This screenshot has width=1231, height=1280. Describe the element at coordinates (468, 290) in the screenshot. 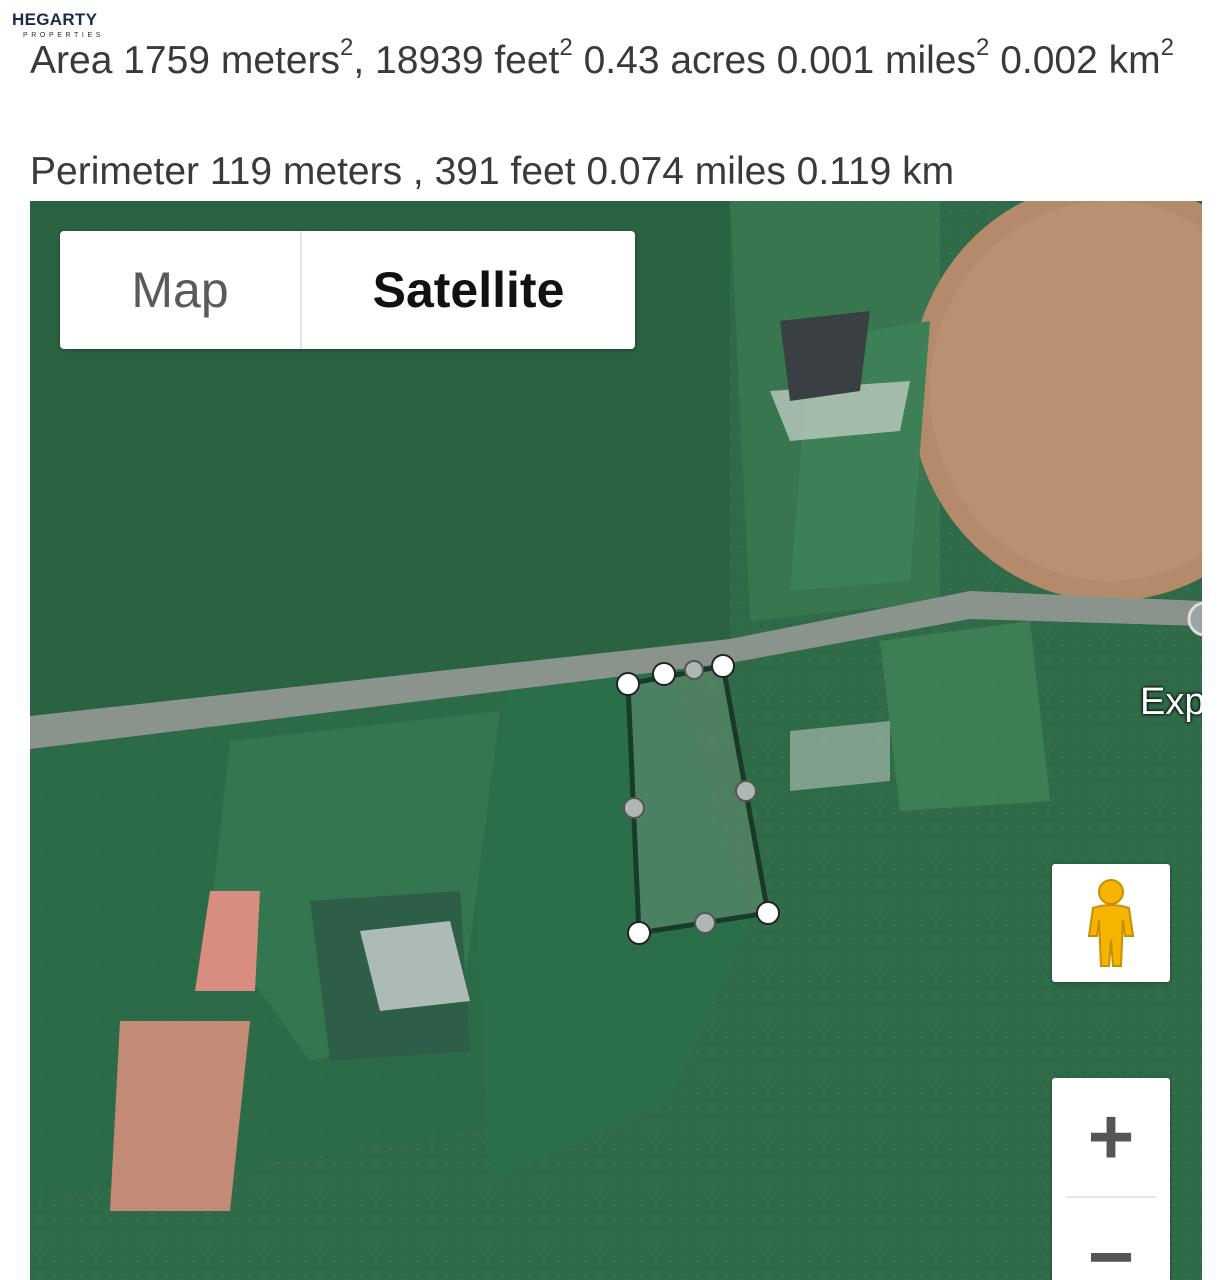

I see `satellite-type-button: Satellite` at that location.